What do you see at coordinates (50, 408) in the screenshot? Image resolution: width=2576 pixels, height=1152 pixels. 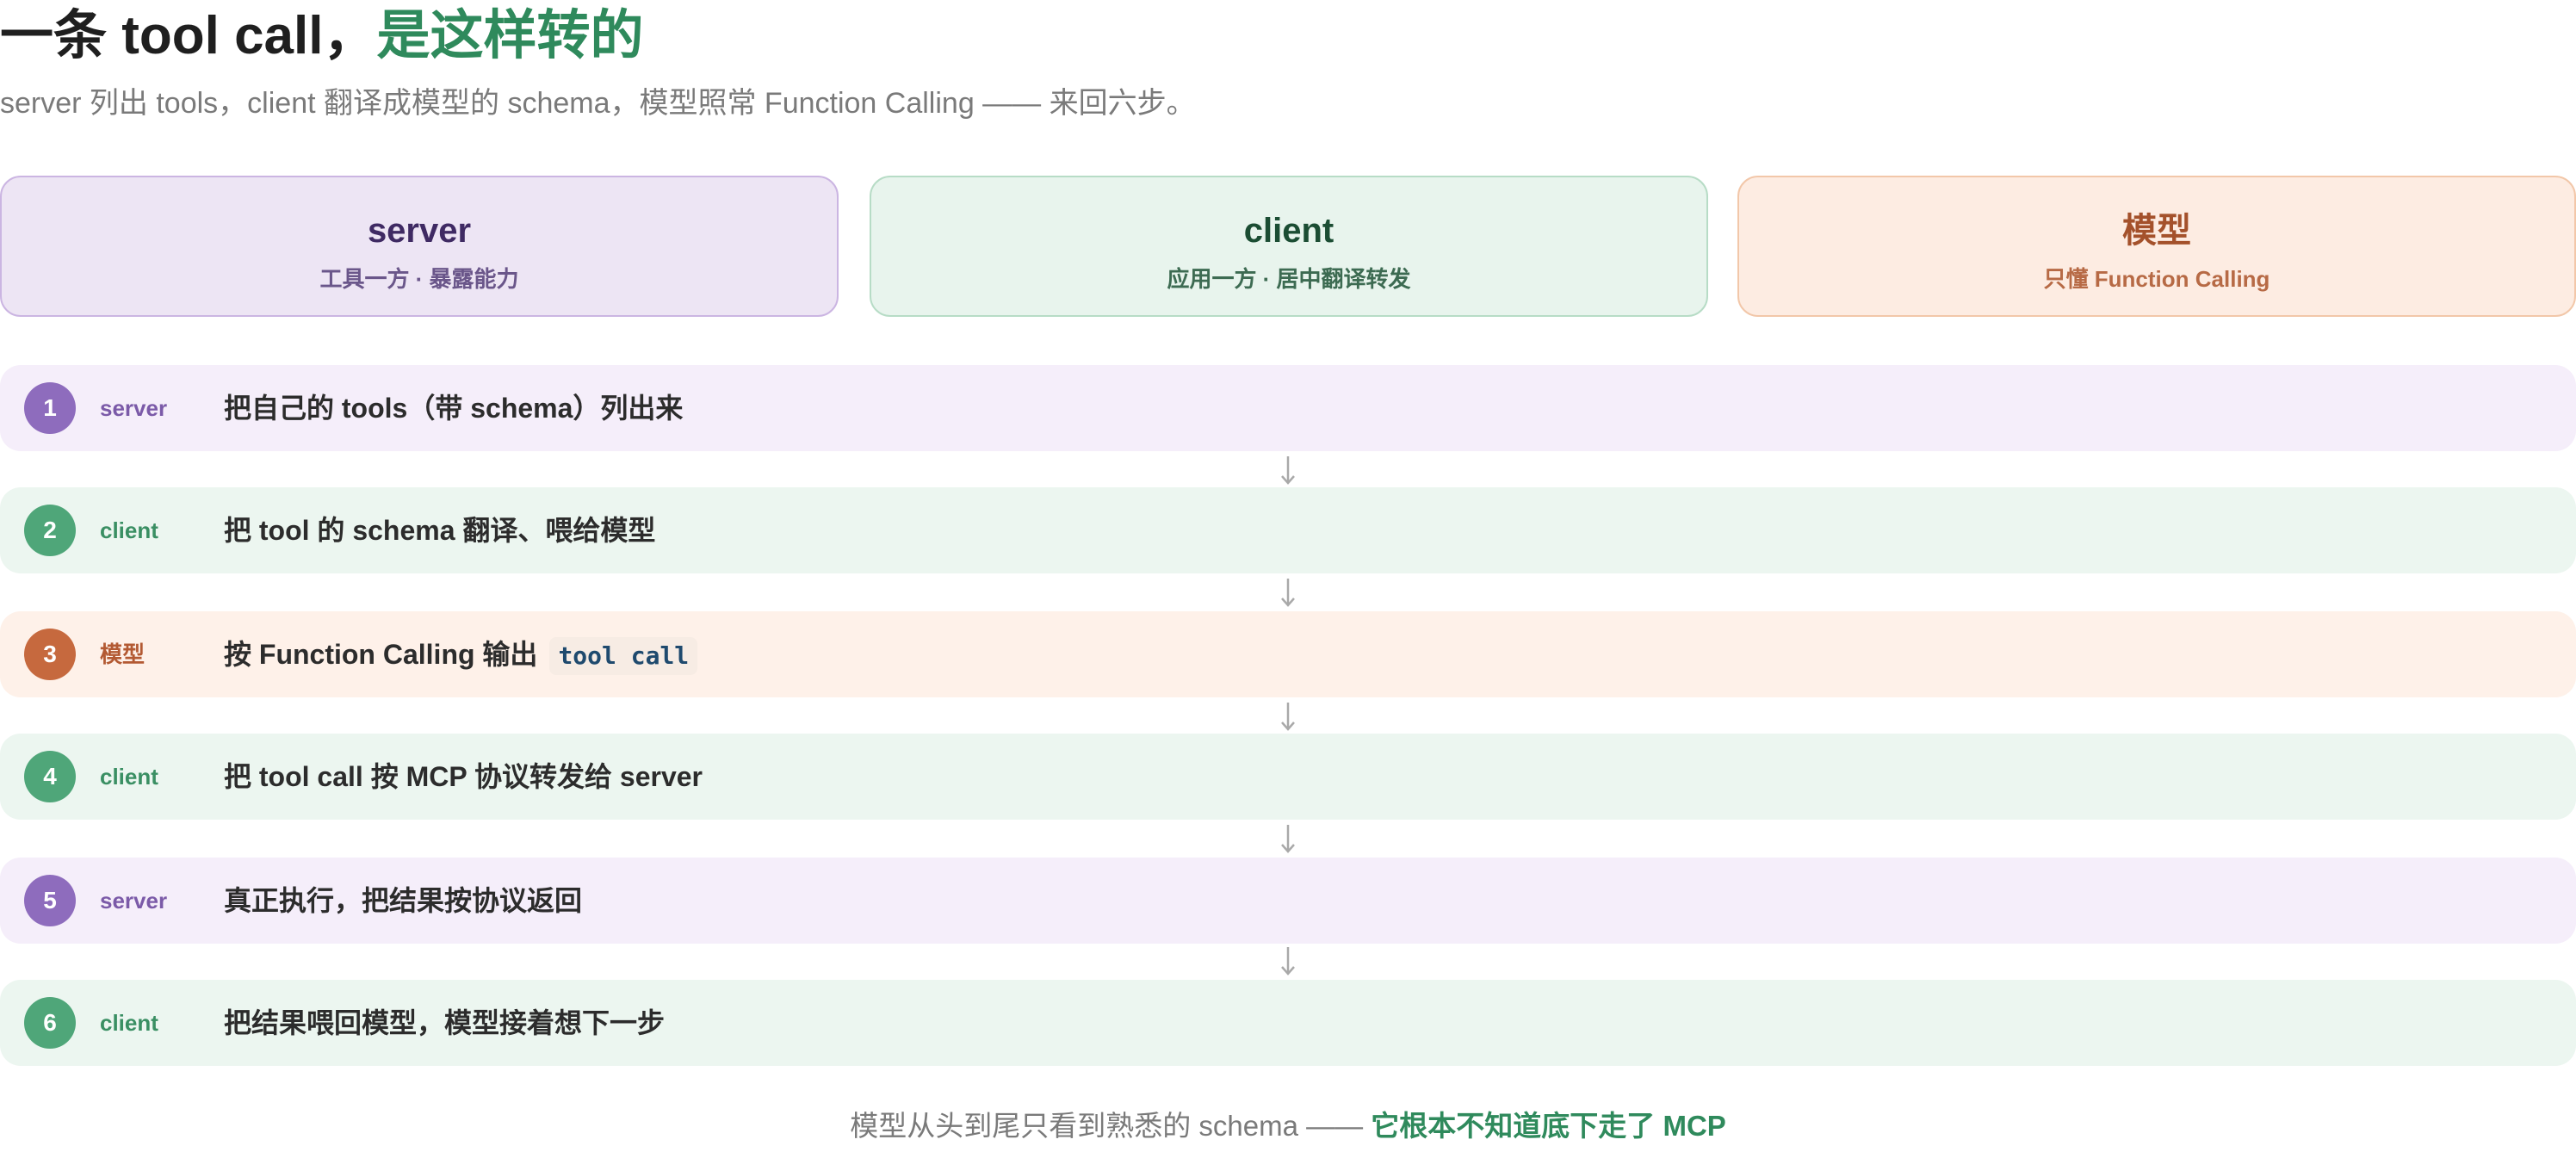 I see `step-number-badge: 1` at bounding box center [50, 408].